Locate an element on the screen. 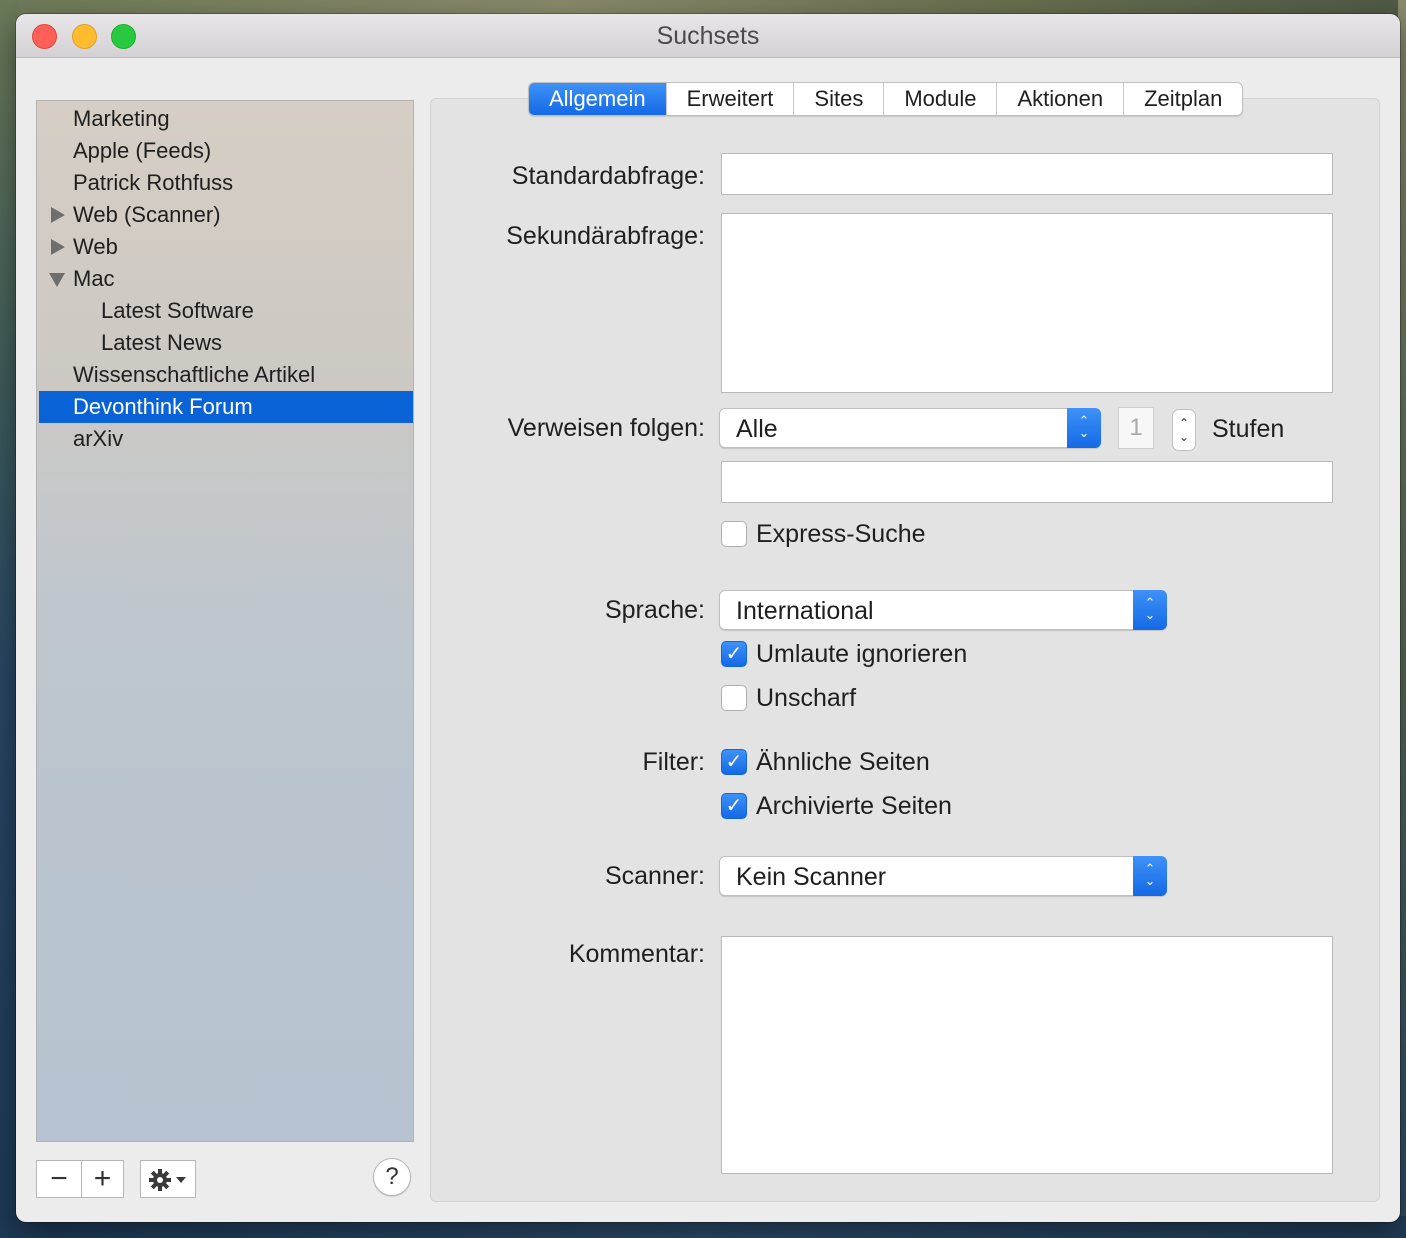  sidebar-item-label: Wissenschaftliche Artikel is located at coordinates (194, 374).